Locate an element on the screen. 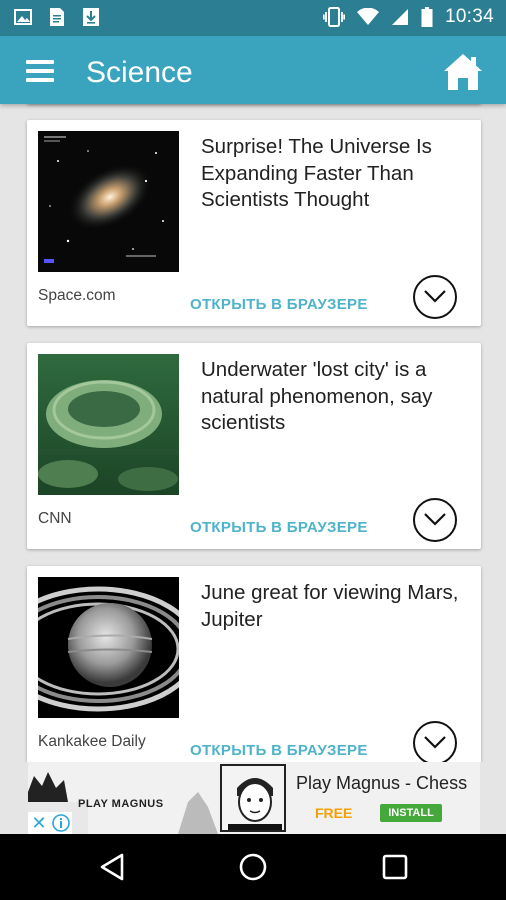  image-icon is located at coordinates (23, 17).